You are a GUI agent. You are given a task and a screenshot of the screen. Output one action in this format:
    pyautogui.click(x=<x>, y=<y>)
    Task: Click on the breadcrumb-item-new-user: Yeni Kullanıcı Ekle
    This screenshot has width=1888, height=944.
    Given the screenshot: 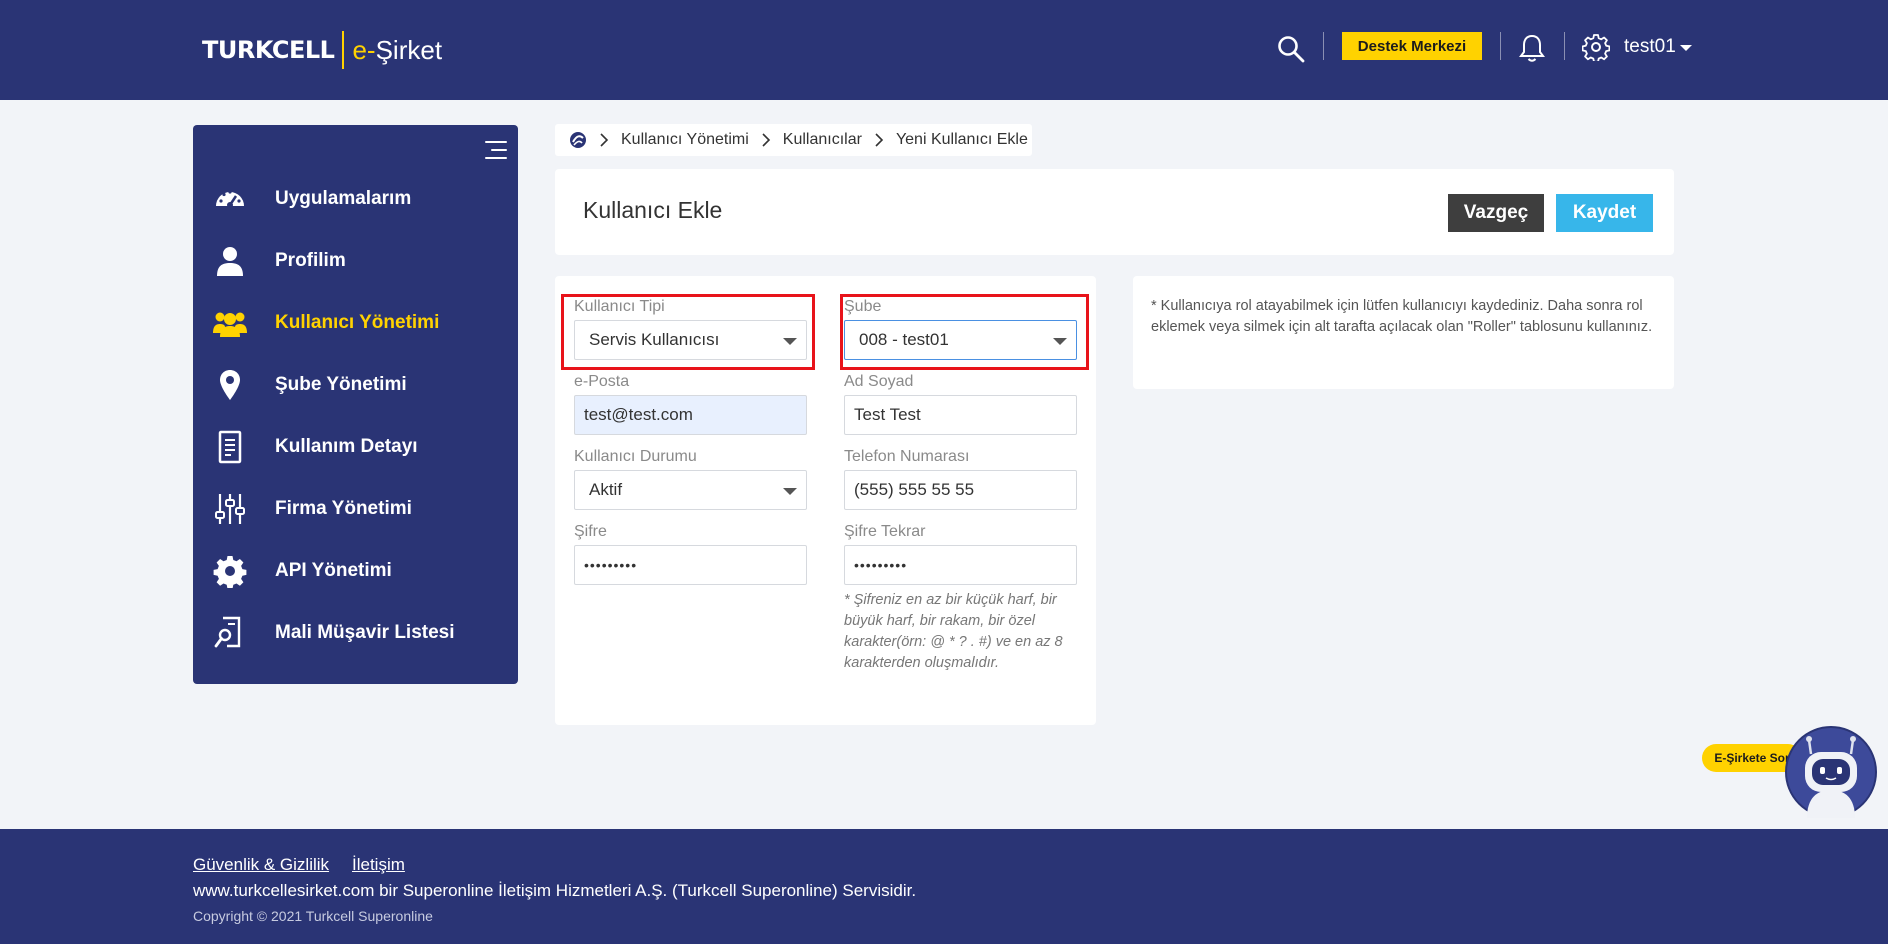 What is the action you would take?
    pyautogui.click(x=961, y=139)
    